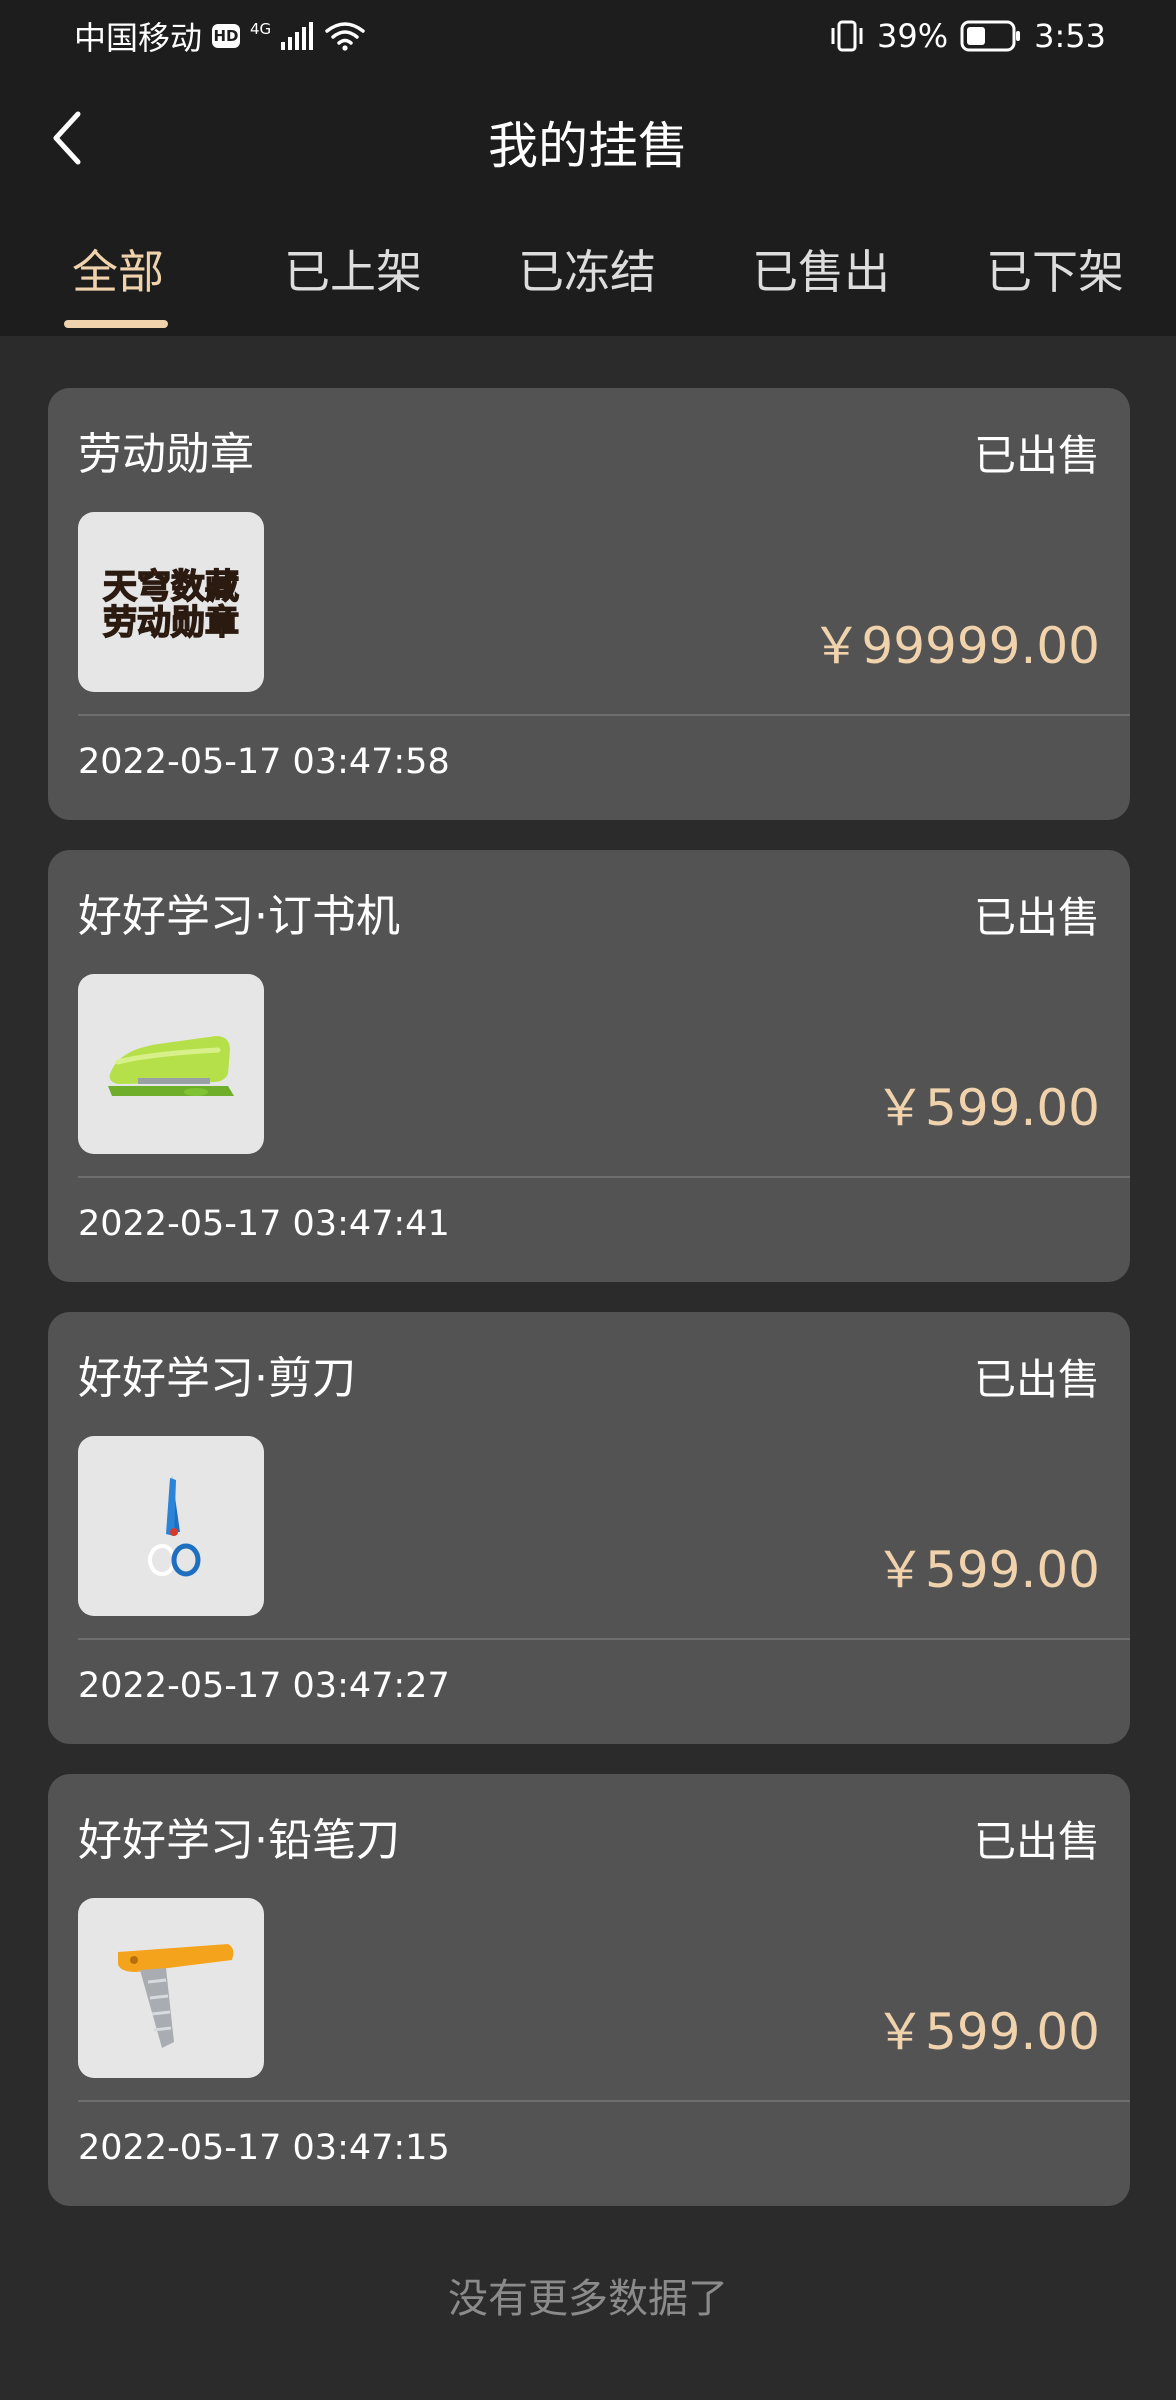  What do you see at coordinates (588, 38) in the screenshot?
I see `status-bar: 中国移动 HD 4G 39% 3:53` at bounding box center [588, 38].